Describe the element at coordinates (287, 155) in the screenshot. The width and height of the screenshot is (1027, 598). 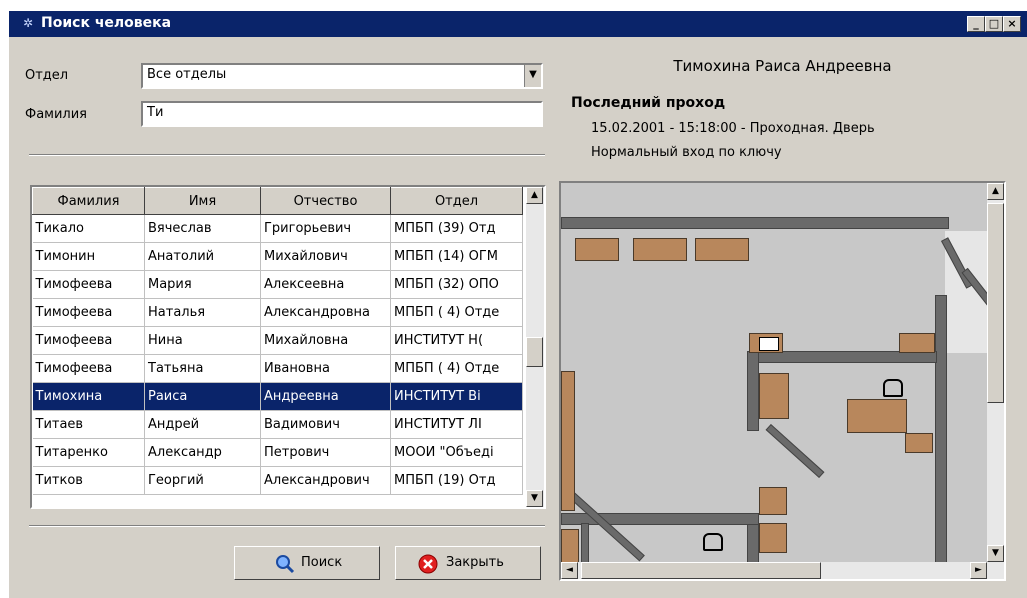
I see `divider` at that location.